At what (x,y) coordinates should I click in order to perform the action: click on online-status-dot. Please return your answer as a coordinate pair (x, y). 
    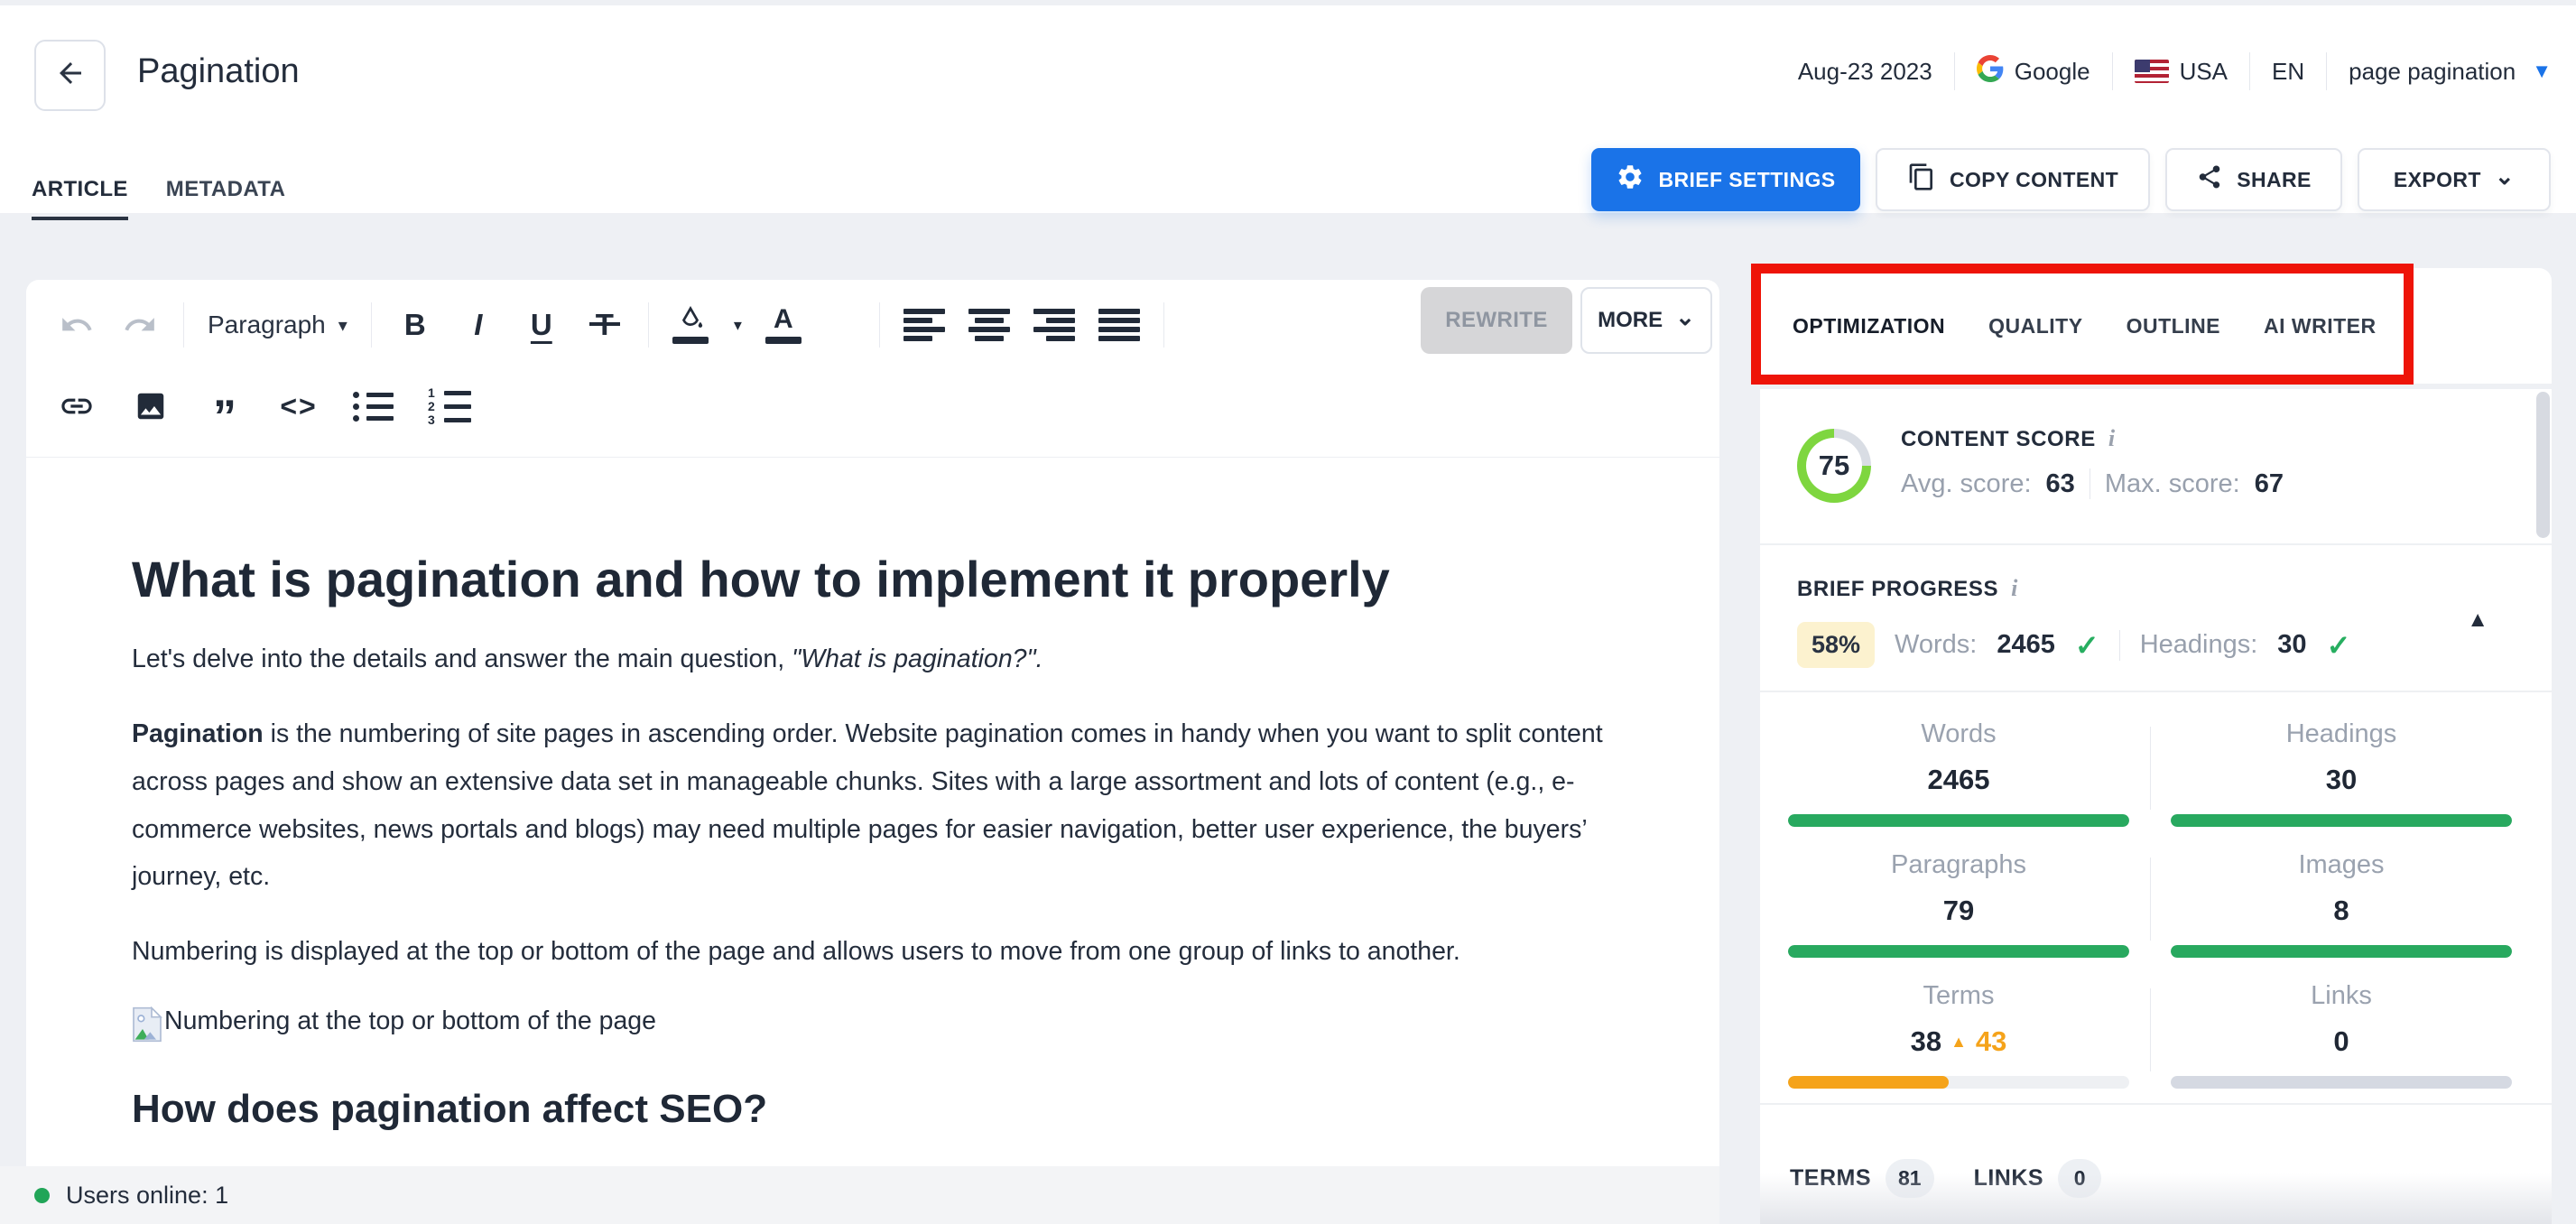
    Looking at the image, I should click on (42, 1195).